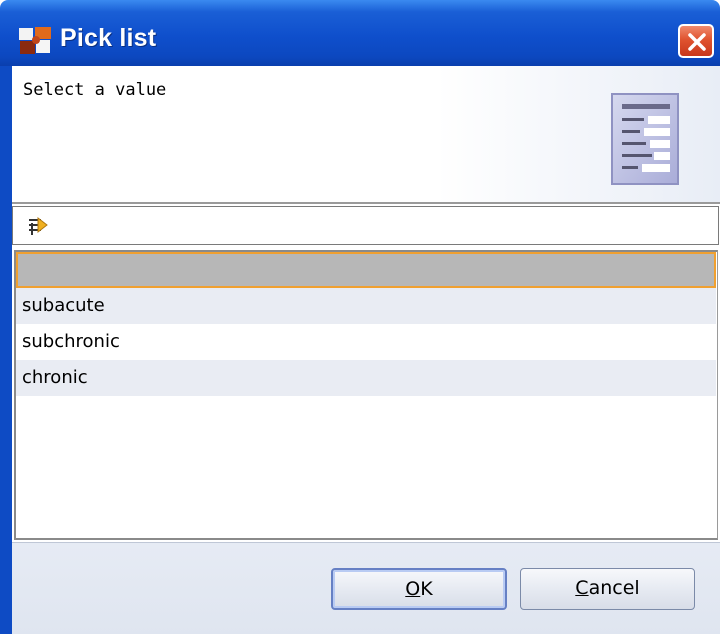 This screenshot has width=720, height=634. I want to click on window-title: Pick list, so click(108, 38).